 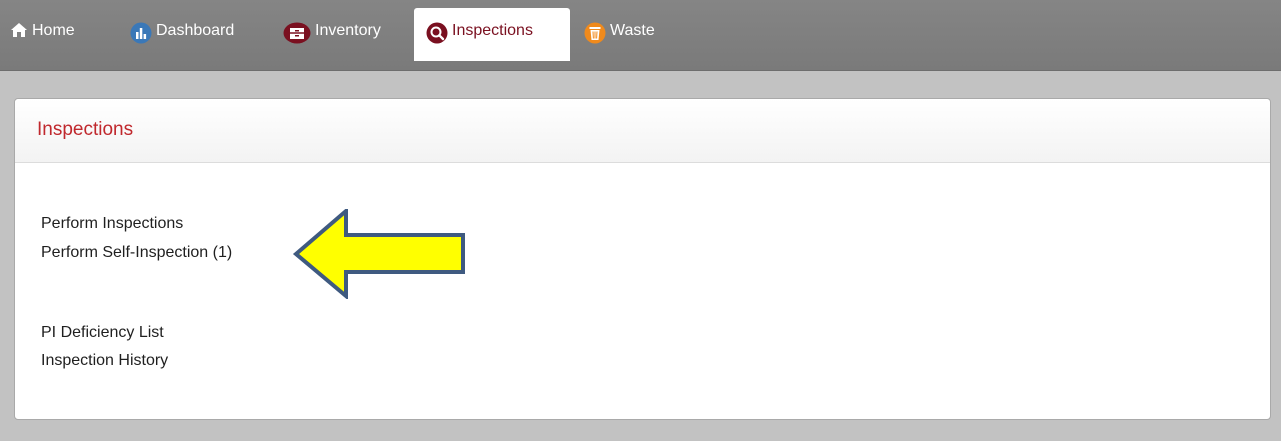 What do you see at coordinates (19, 30) in the screenshot?
I see `home-icon` at bounding box center [19, 30].